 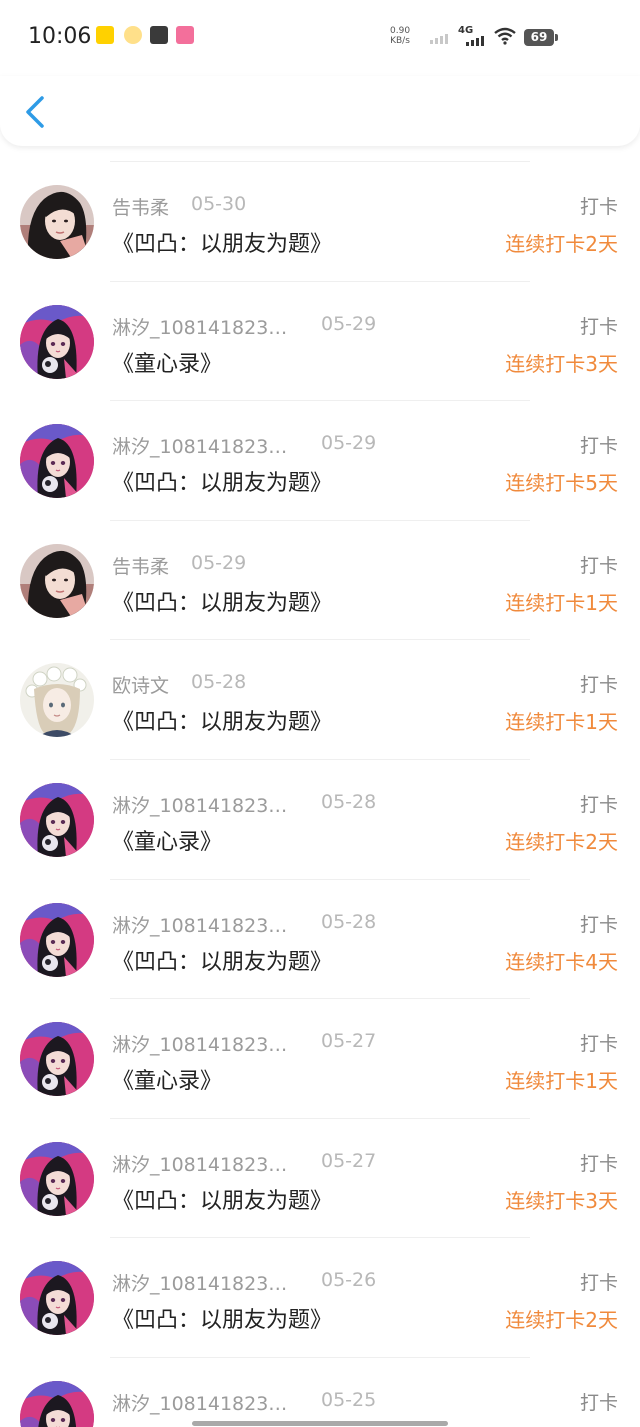 What do you see at coordinates (320, 700) in the screenshot?
I see `checkin-row: 欧诗文 05-28 《凹凸：以朋友为题》 打卡连续打卡1天` at bounding box center [320, 700].